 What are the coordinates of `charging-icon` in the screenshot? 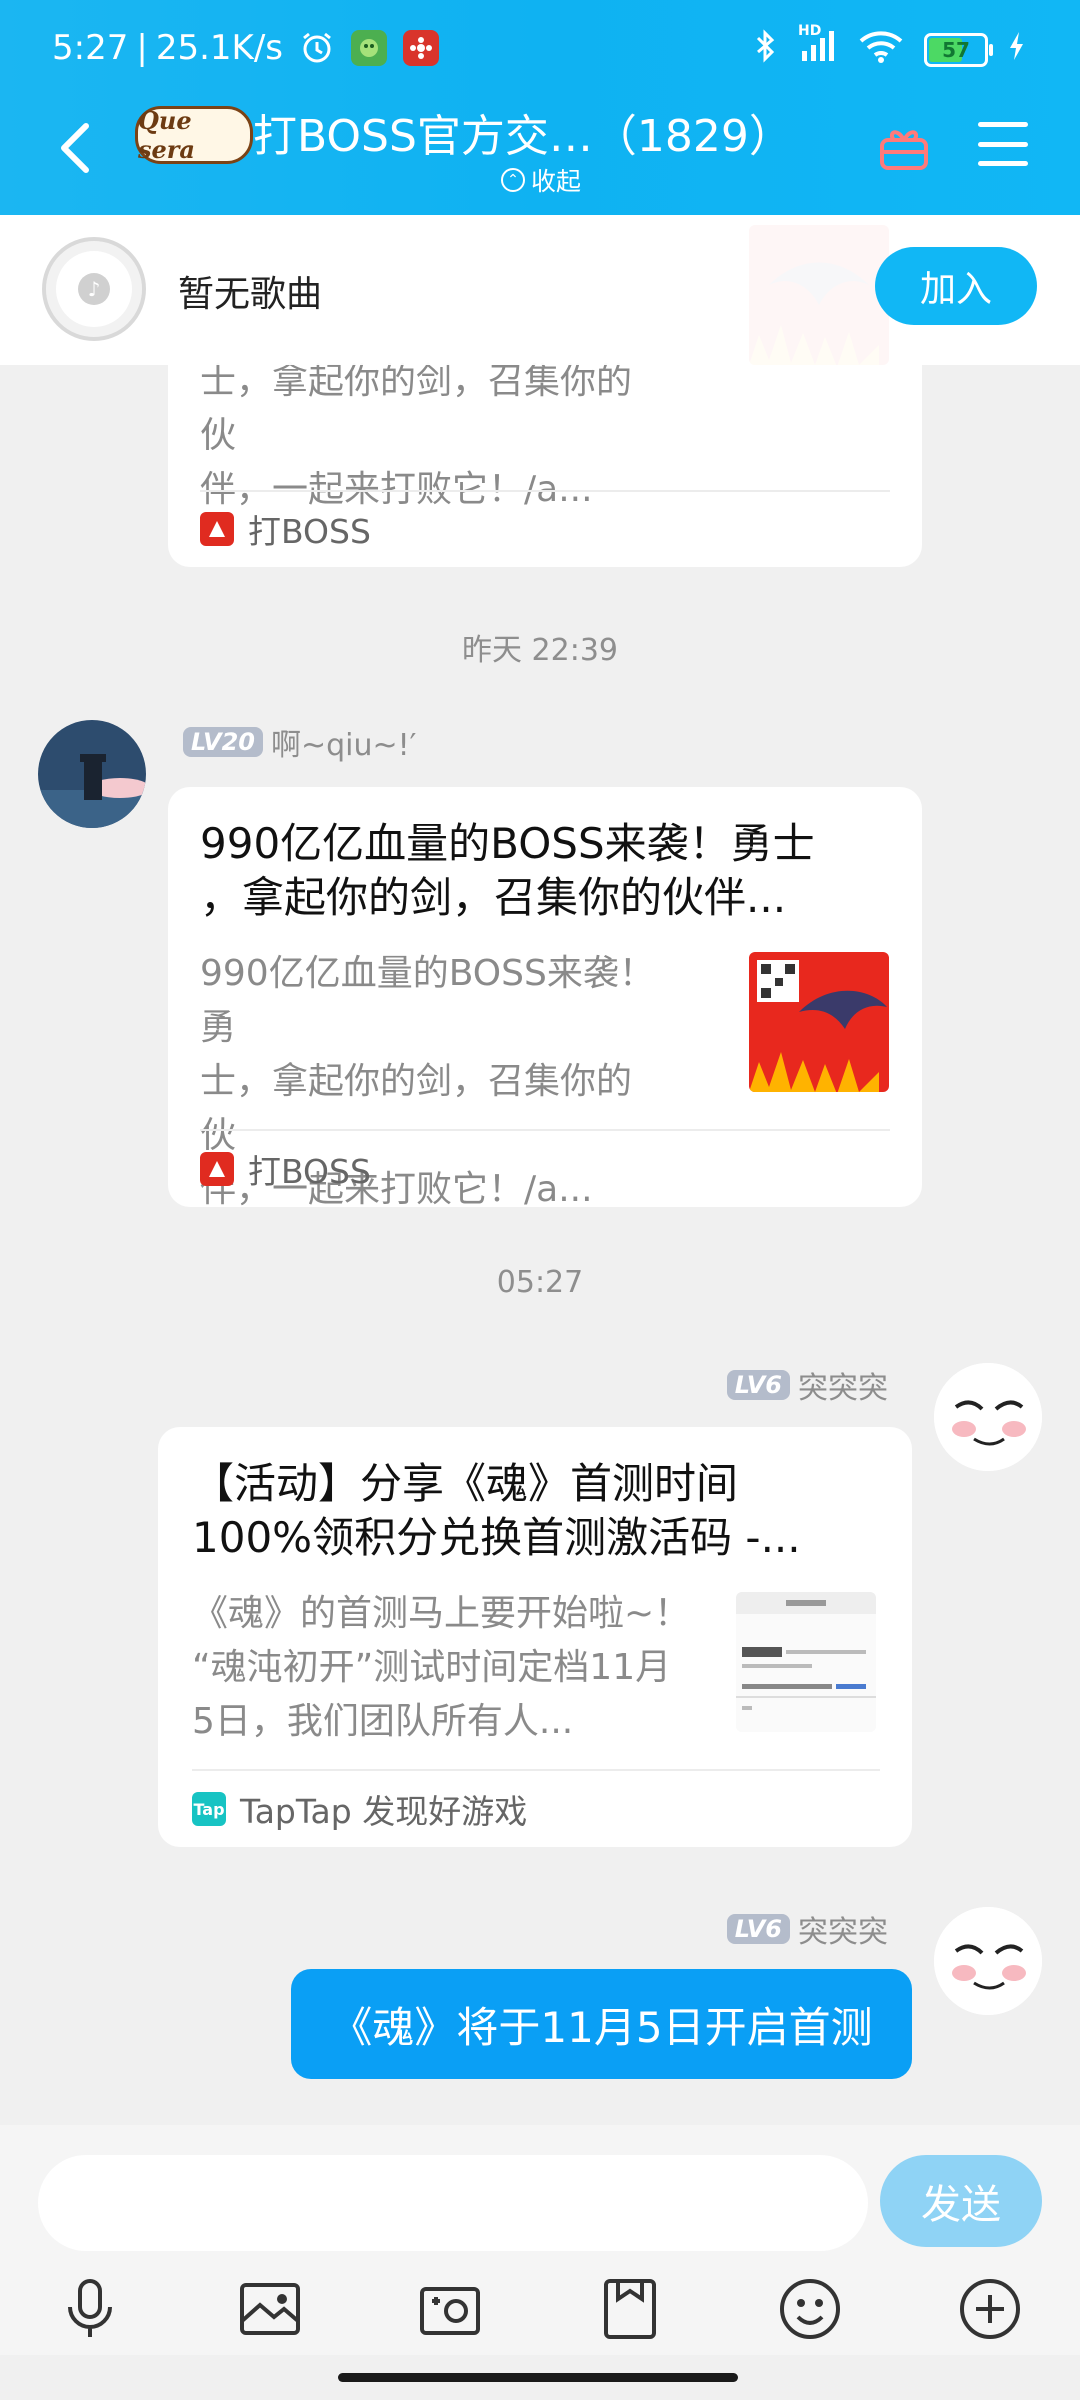 It's located at (1017, 49).